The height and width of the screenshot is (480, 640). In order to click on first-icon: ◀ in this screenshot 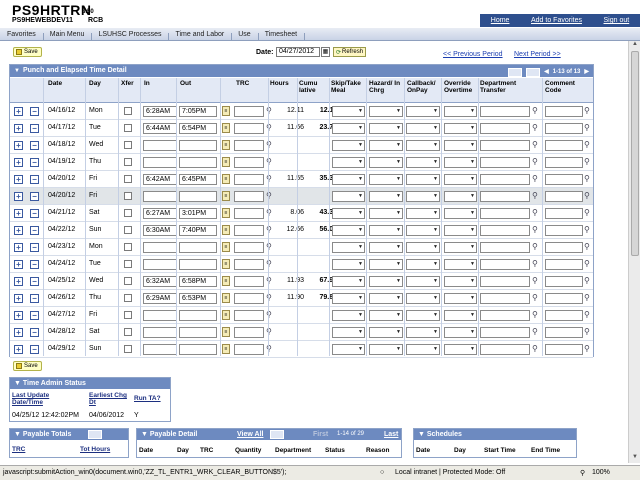, I will do `click(546, 72)`.